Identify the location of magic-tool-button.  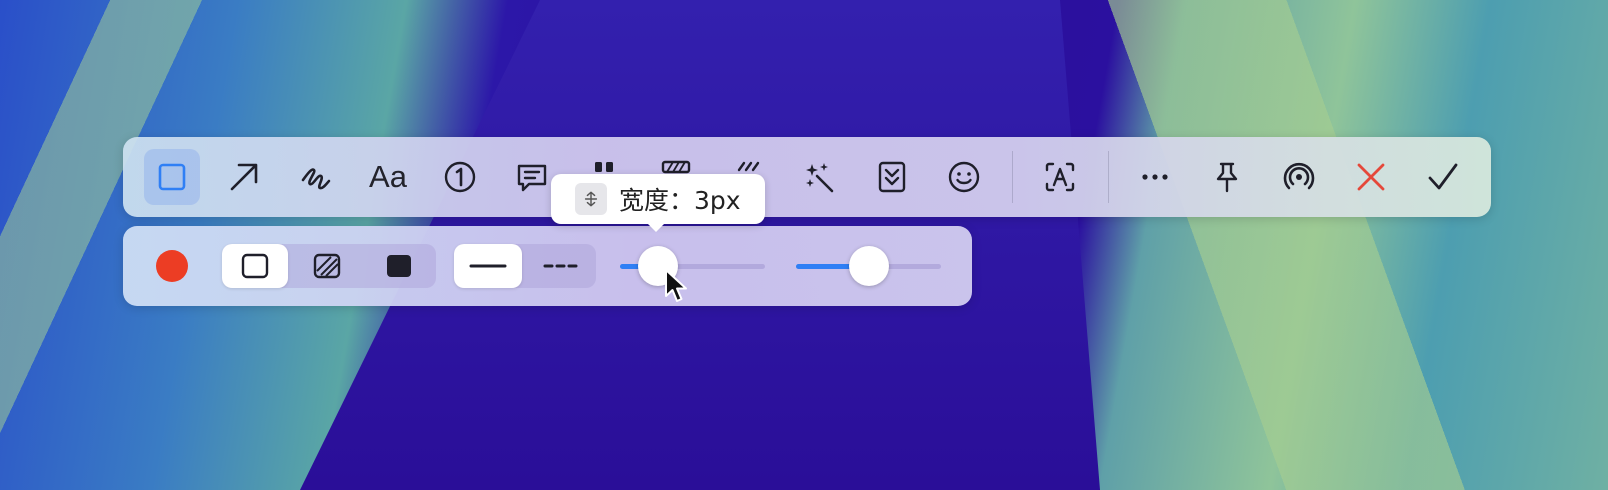
(820, 177).